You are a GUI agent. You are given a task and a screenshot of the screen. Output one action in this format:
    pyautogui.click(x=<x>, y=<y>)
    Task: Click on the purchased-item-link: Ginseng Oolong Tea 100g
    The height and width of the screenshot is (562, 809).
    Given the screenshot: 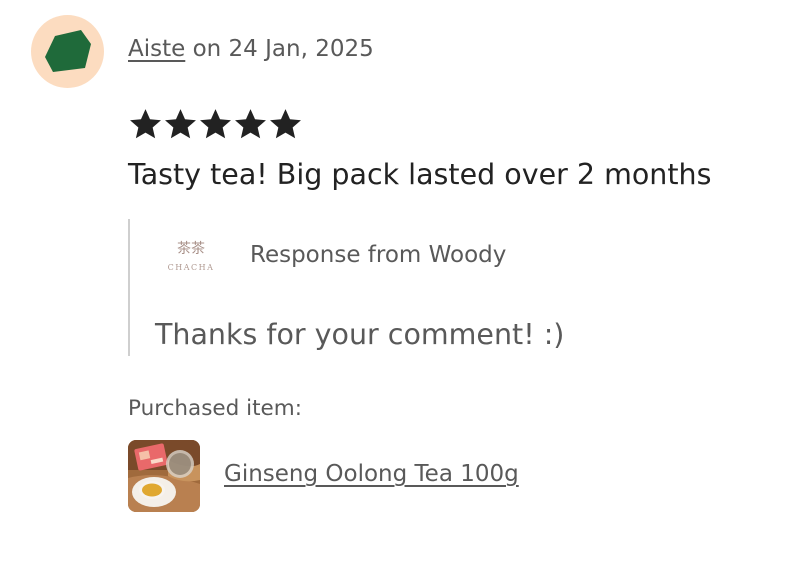 What is the action you would take?
    pyautogui.click(x=371, y=474)
    